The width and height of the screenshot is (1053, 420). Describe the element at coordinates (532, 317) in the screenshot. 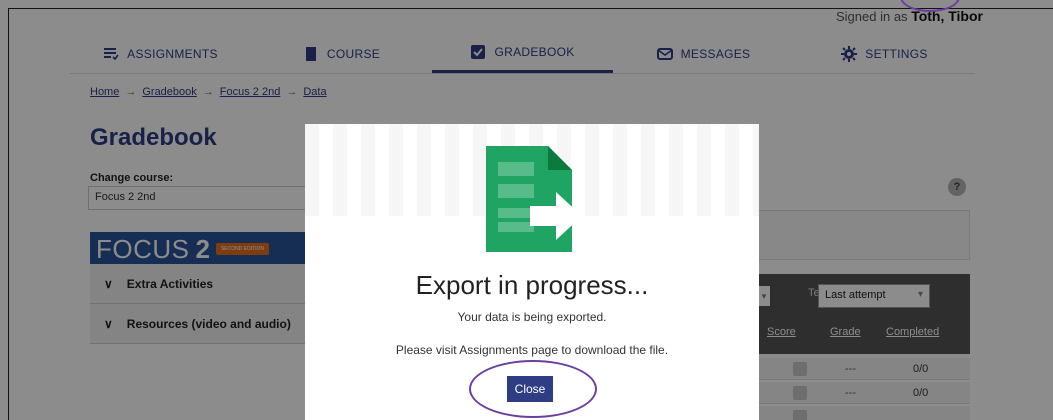

I see `modal-message: Your data is being exported.` at that location.